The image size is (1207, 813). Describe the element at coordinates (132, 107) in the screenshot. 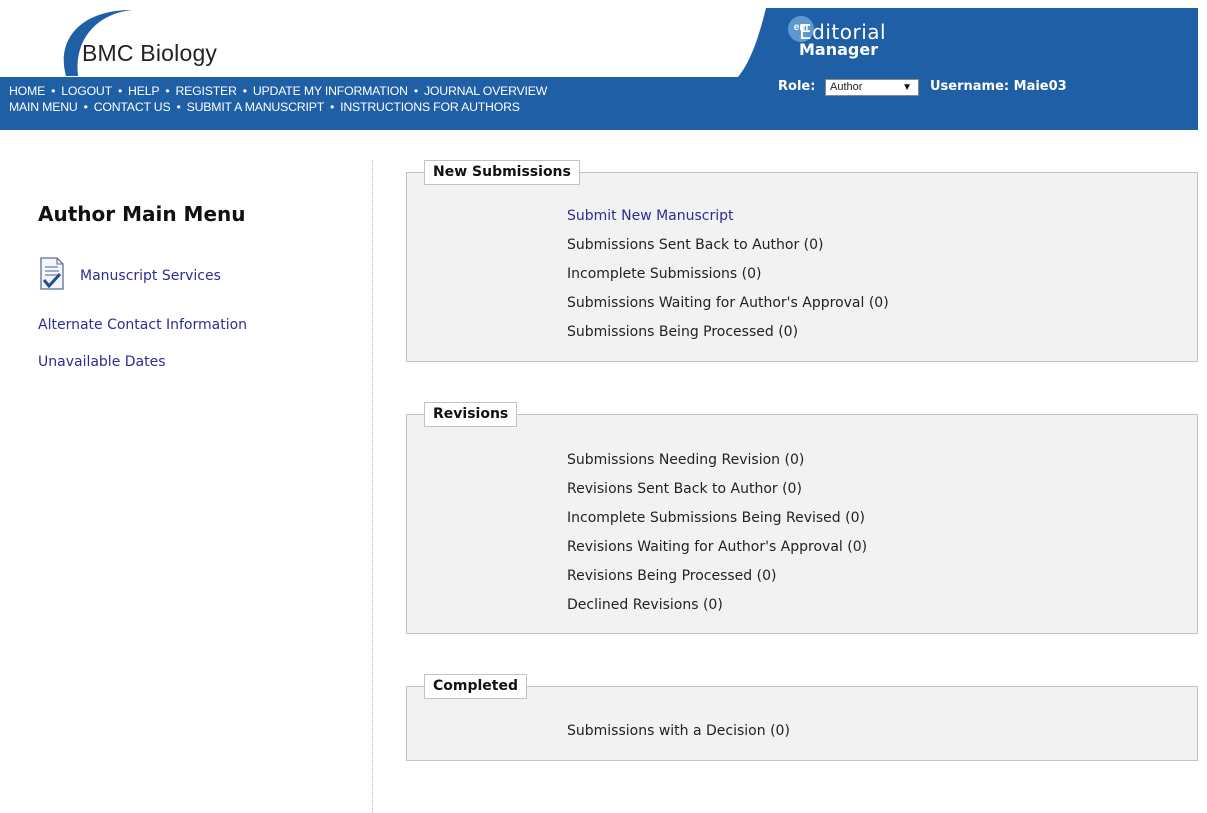

I see `nav-contact-us-link: CONTACT US` at that location.